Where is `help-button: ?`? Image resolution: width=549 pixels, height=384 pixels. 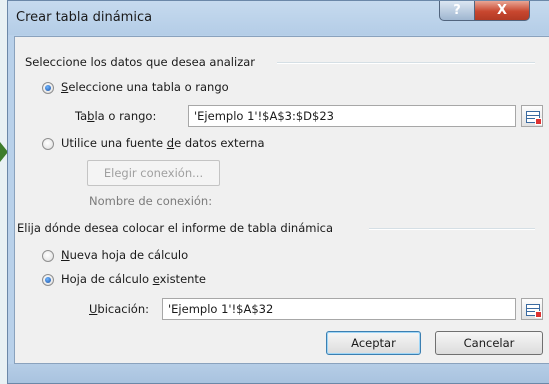
help-button: ? is located at coordinates (457, 11).